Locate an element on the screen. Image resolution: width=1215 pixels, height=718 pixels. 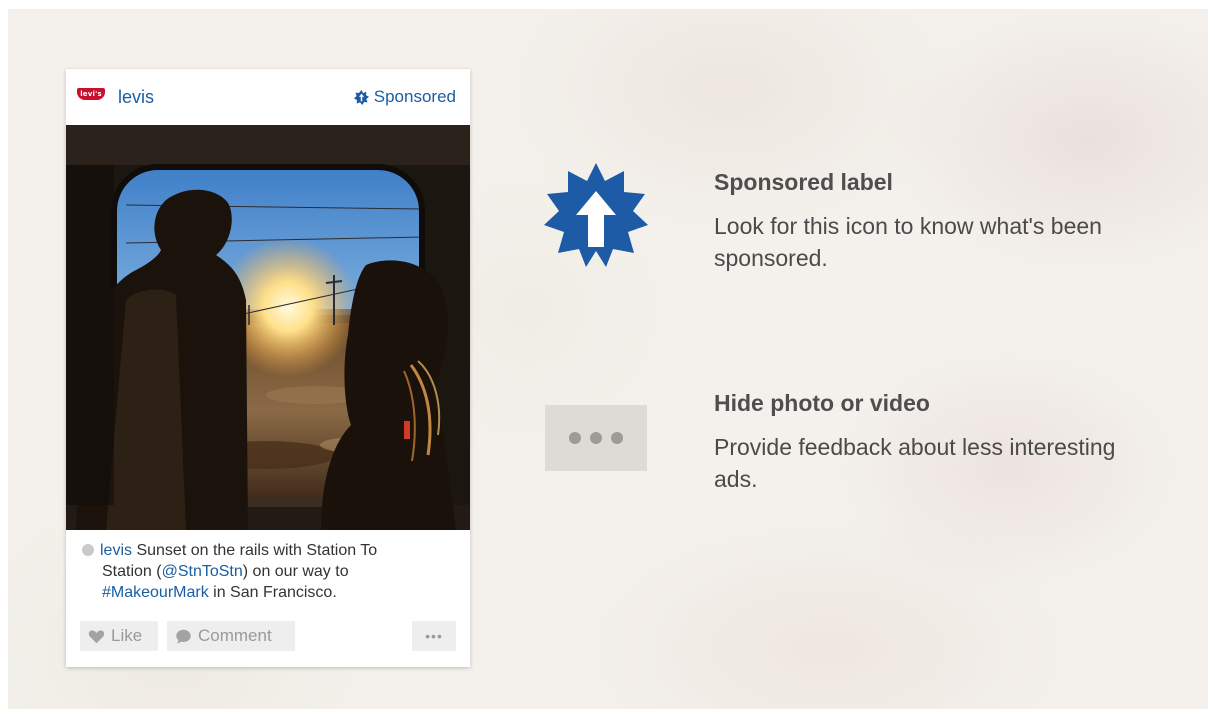
caption-text-2b: ) on our way to is located at coordinates (295, 571).